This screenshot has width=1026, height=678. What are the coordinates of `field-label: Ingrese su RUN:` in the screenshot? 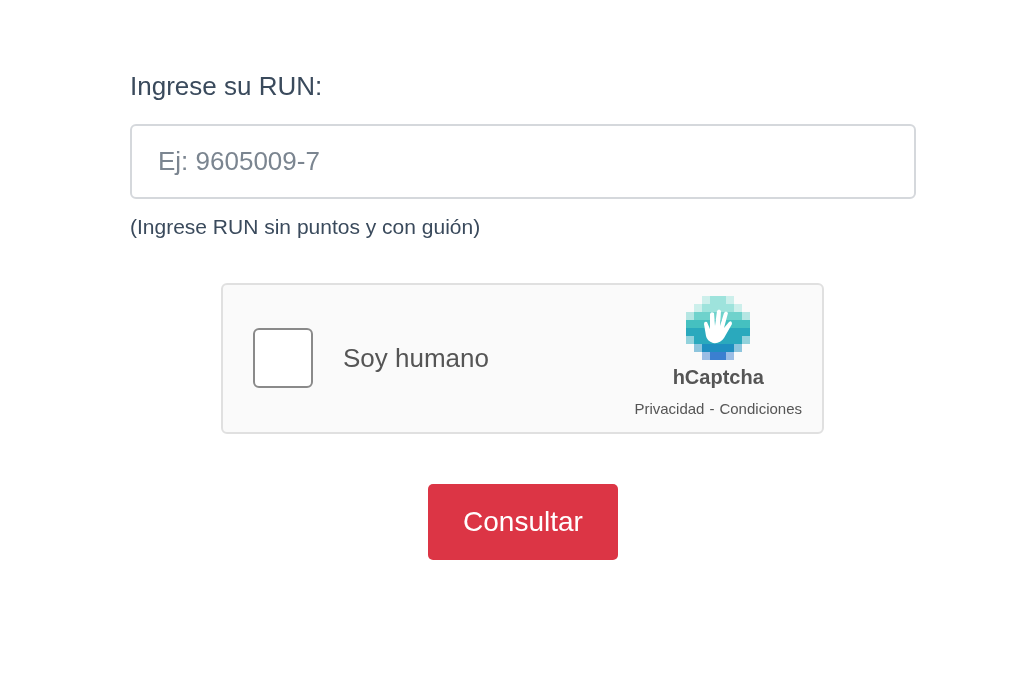 It's located at (227, 86).